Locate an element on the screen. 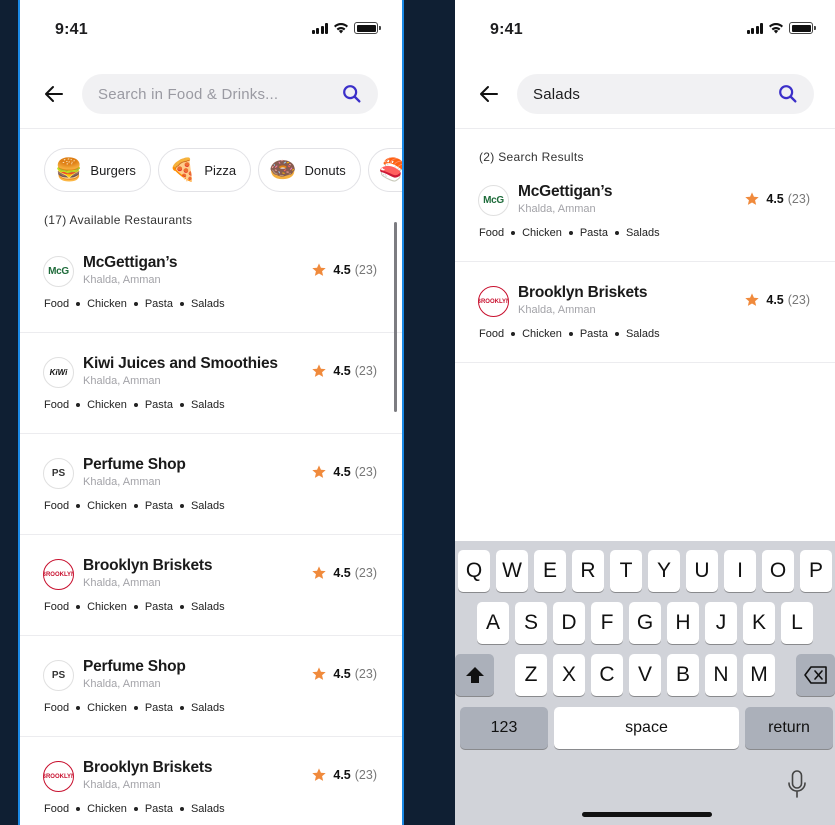 The image size is (835, 825). restaurant-logo: BROOKLYN is located at coordinates (58, 574).